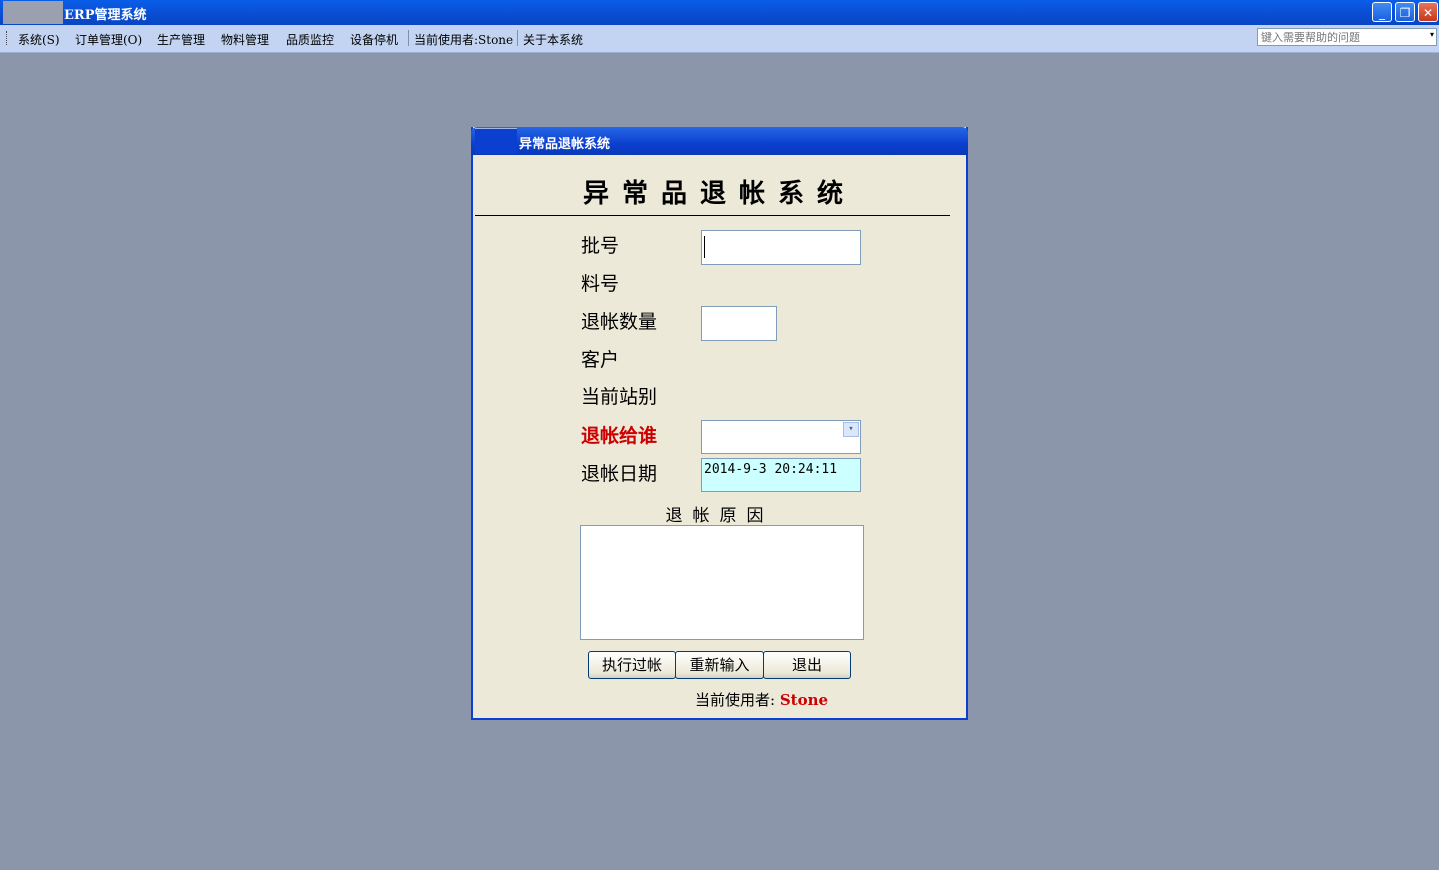 Image resolution: width=1439 pixels, height=870 pixels. I want to click on main-titlebar: ERP管理系统 _ ❐ ✕, so click(719, 12).